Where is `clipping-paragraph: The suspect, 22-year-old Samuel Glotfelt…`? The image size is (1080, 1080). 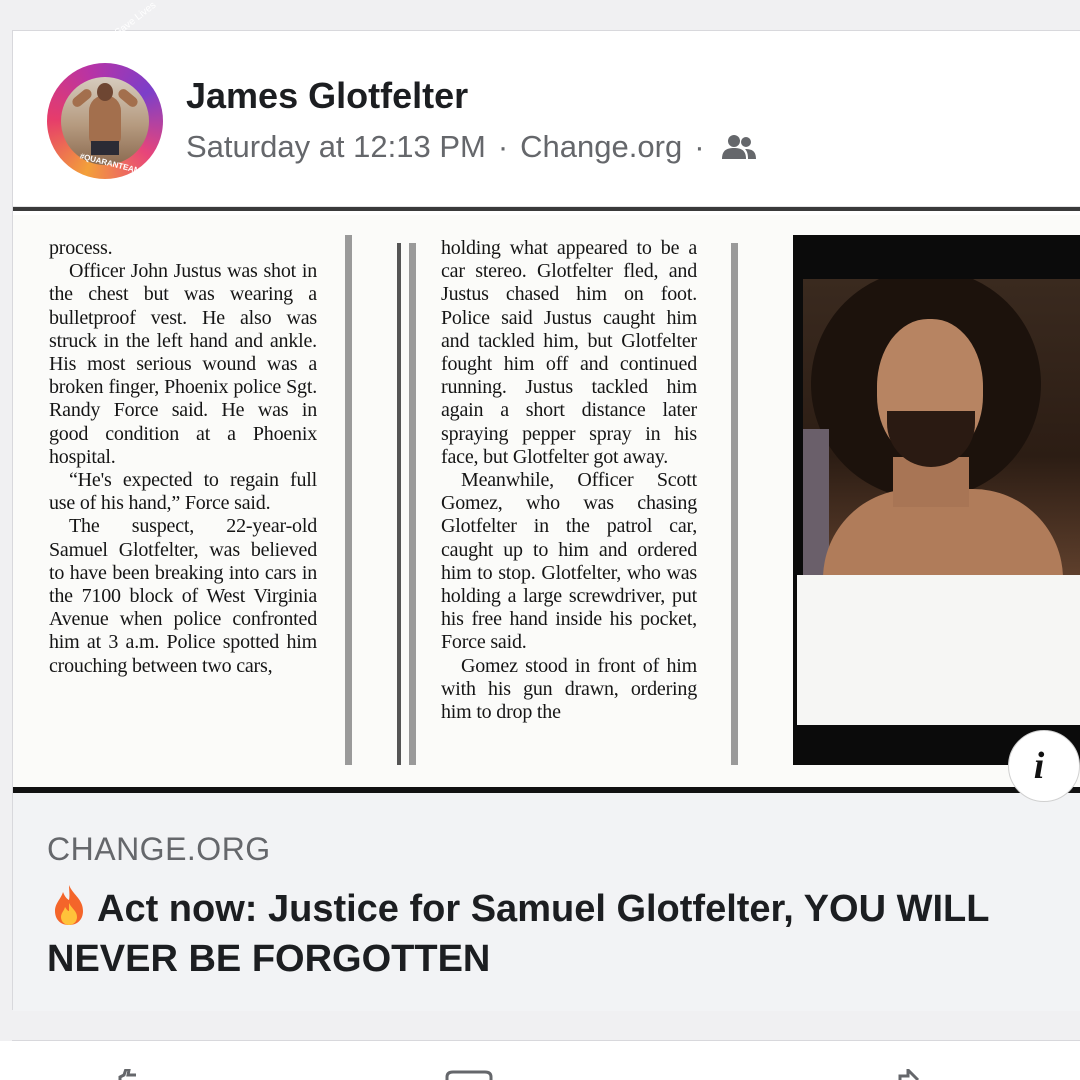 clipping-paragraph: The suspect, 22-year-old Samuel Glotfelt… is located at coordinates (183, 596).